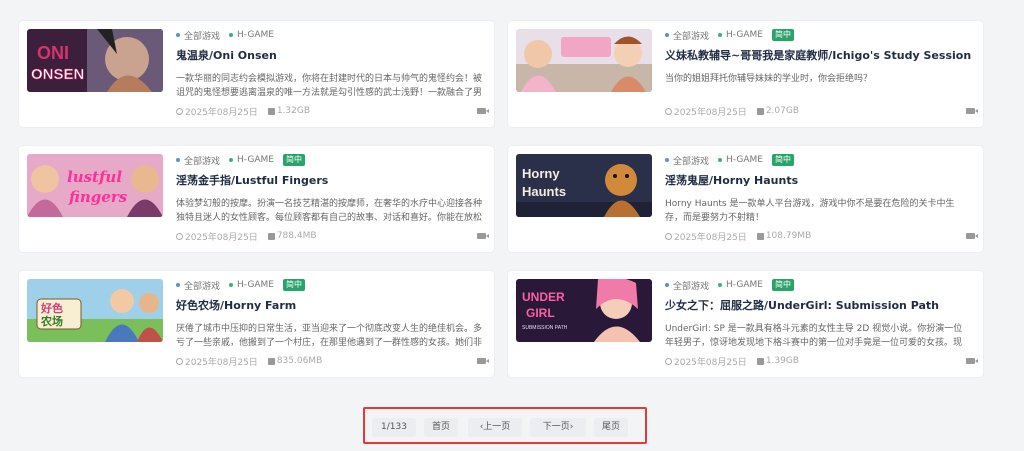 This screenshot has width=1024, height=451. What do you see at coordinates (293, 111) in the screenshot?
I see `file-size: 1.32GB` at bounding box center [293, 111].